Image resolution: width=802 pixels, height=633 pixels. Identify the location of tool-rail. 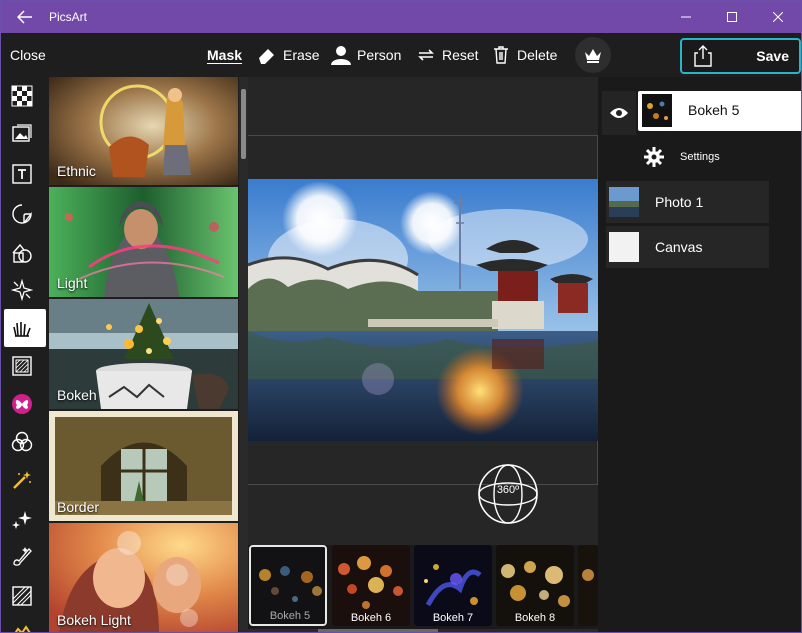
(24, 354).